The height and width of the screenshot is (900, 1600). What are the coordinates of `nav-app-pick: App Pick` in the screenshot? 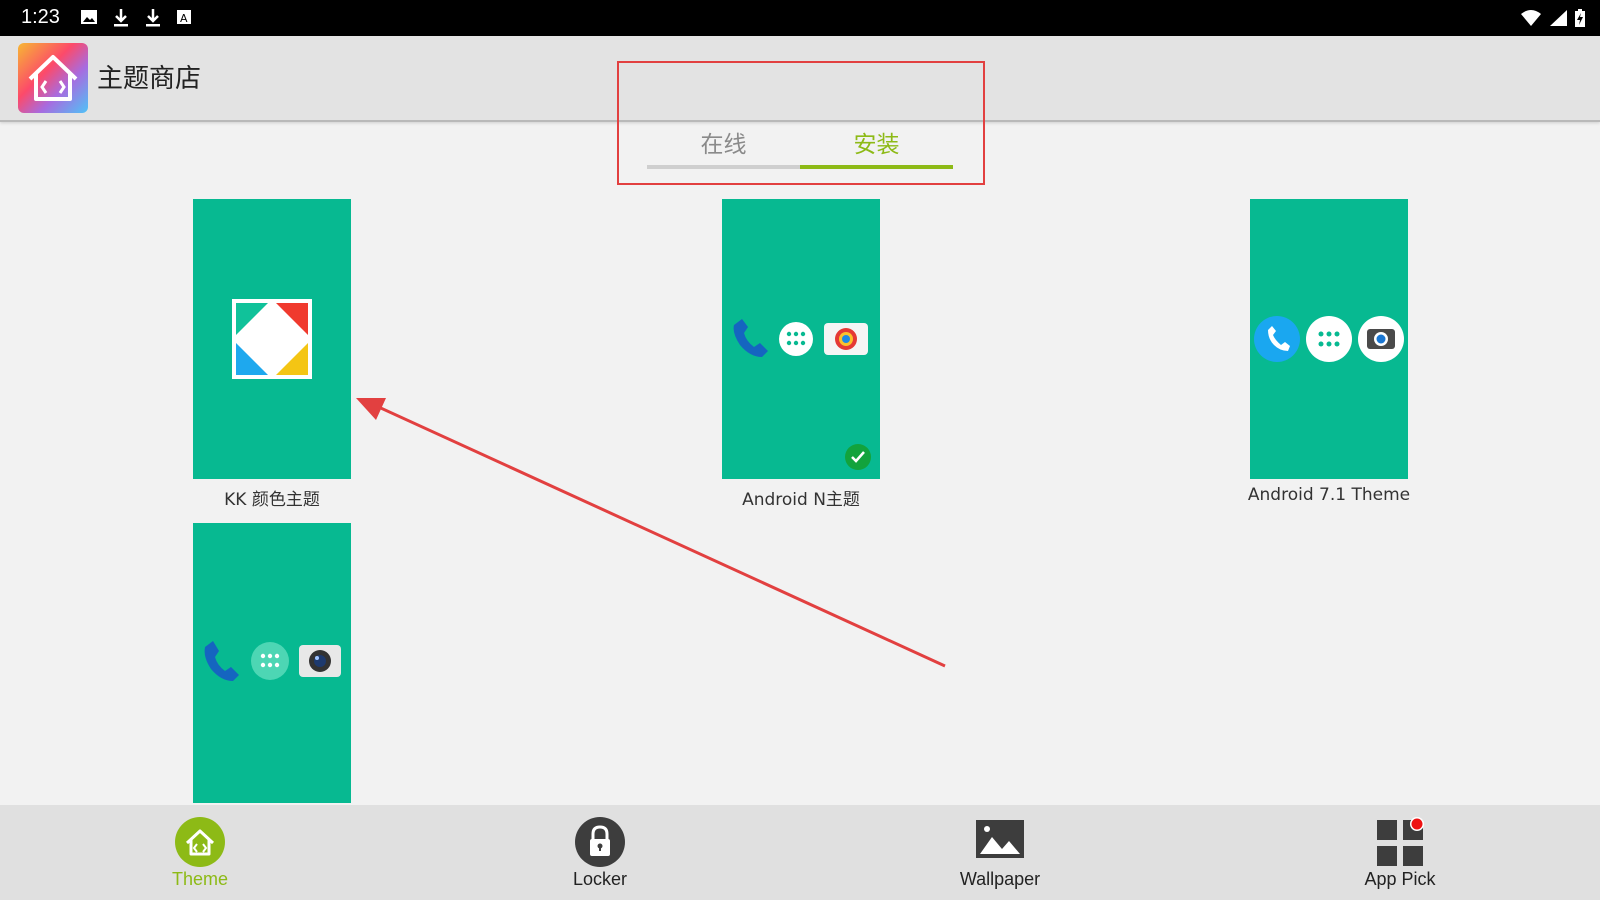 It's located at (1400, 852).